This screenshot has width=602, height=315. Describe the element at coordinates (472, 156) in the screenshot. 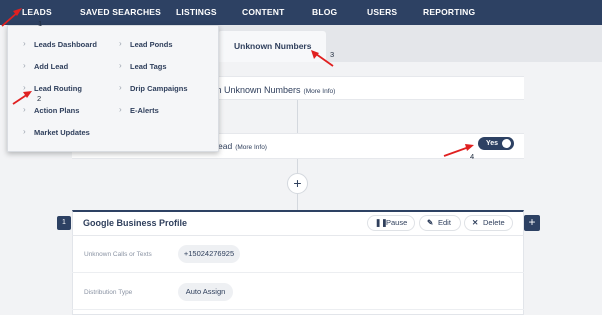

I see `annotation-number-4: 4` at that location.